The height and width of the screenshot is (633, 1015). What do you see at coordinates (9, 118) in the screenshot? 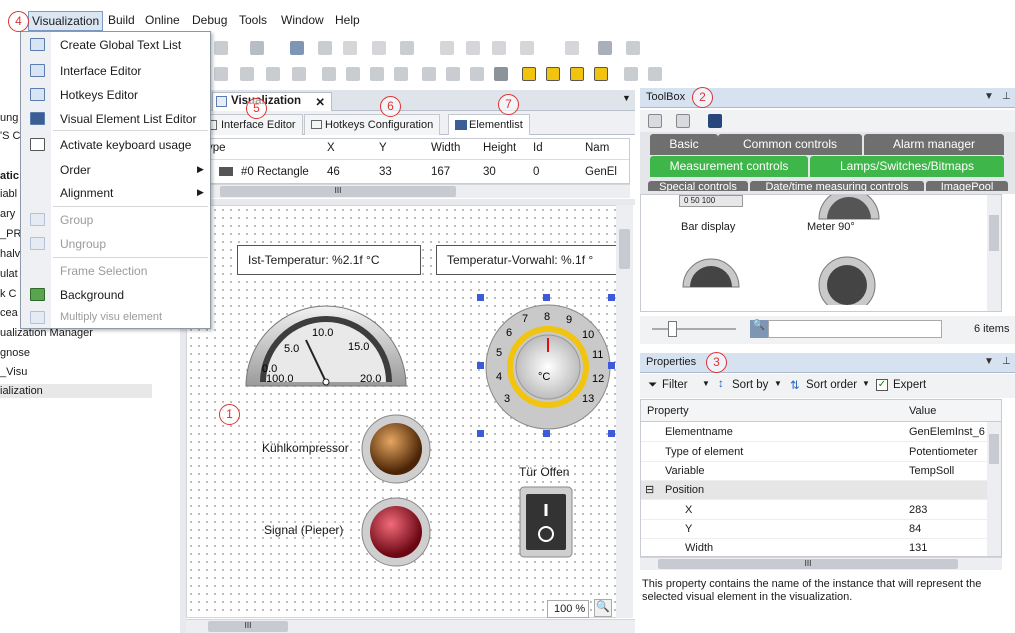
I see `tree-item: ung` at bounding box center [9, 118].